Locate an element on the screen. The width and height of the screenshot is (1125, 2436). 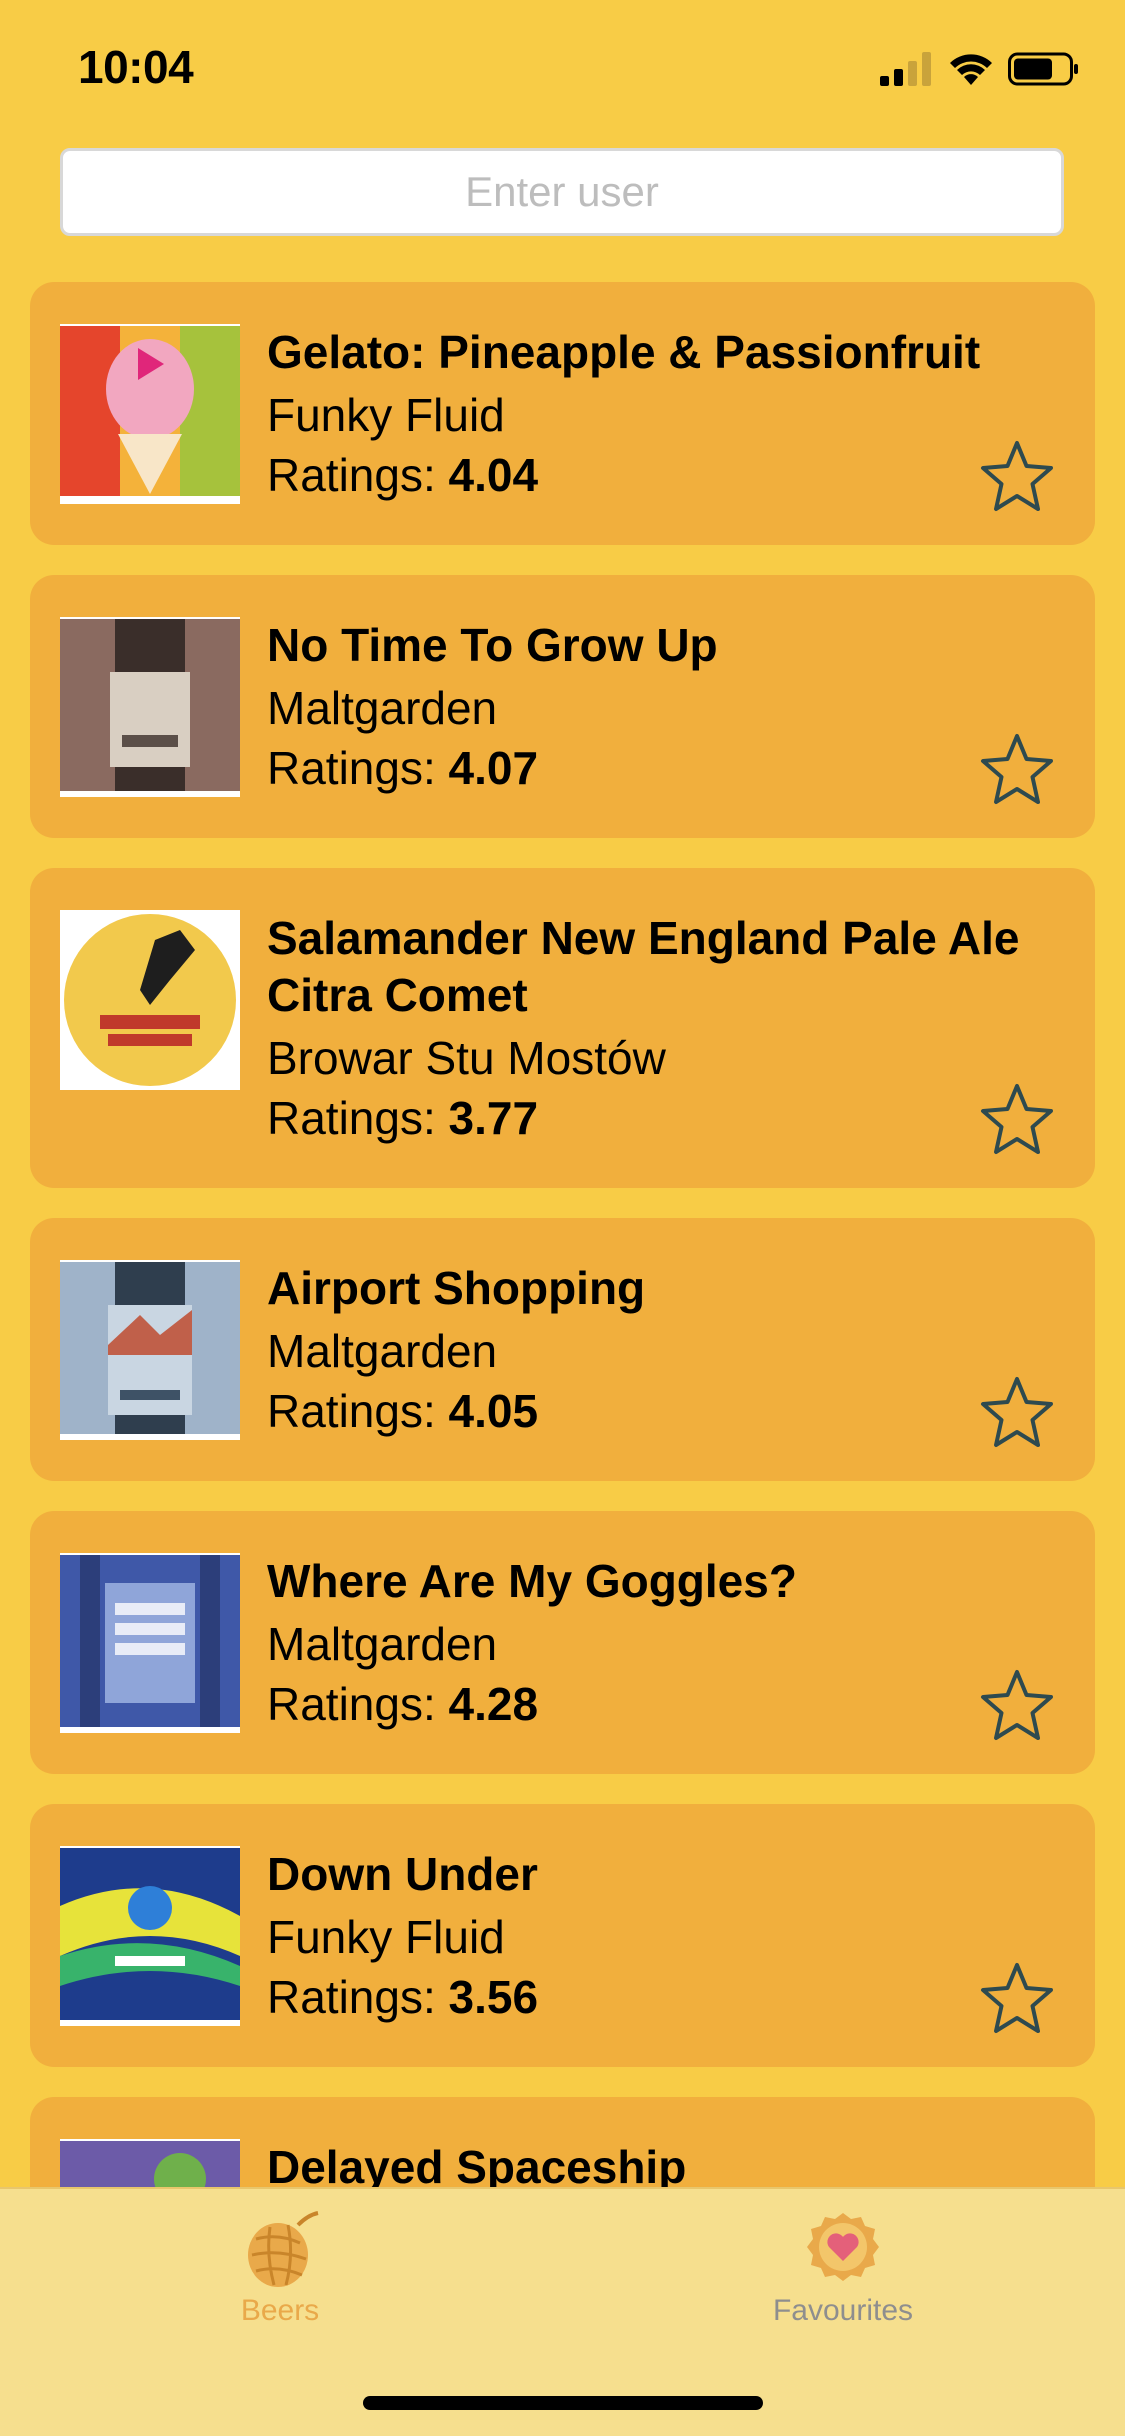
beer-card: Delayed Spaceship is located at coordinates (562, 2142).